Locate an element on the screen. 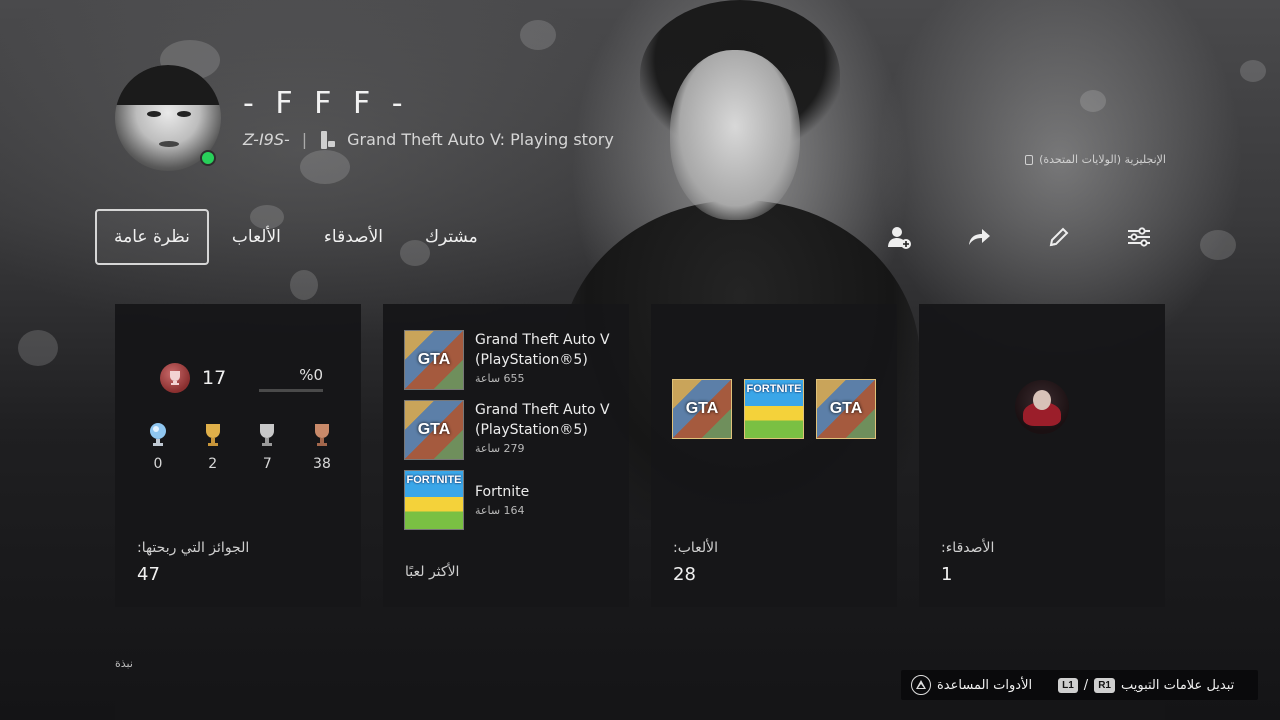 Image resolution: width=1280 pixels, height=720 pixels. trophy-progress-percent: %0 is located at coordinates (311, 375).